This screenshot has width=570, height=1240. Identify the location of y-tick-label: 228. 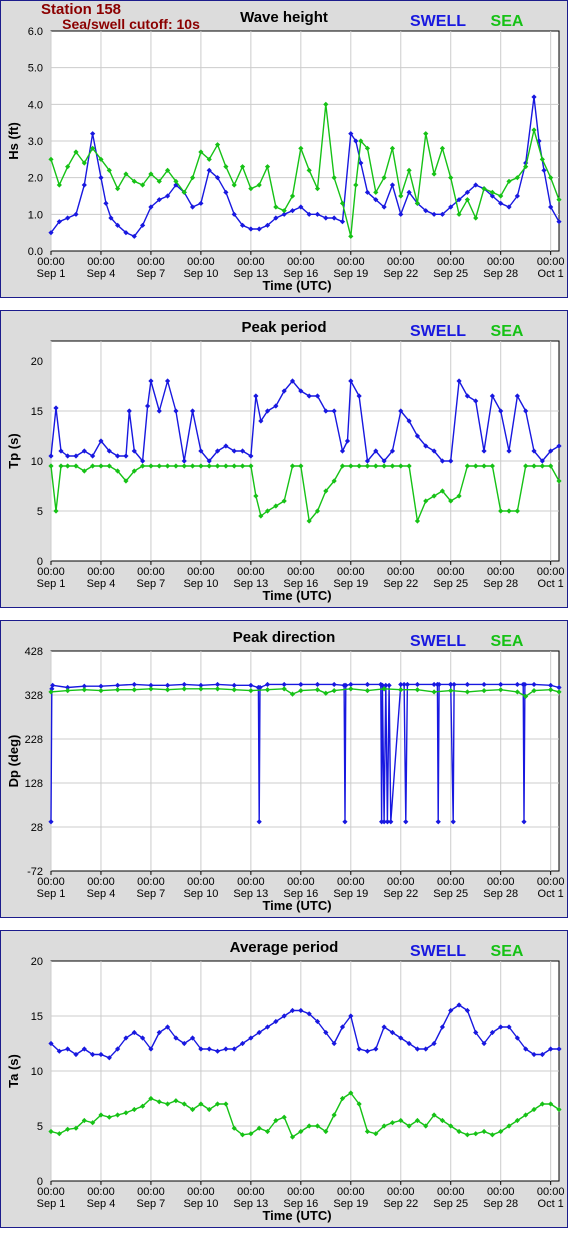
(34, 740).